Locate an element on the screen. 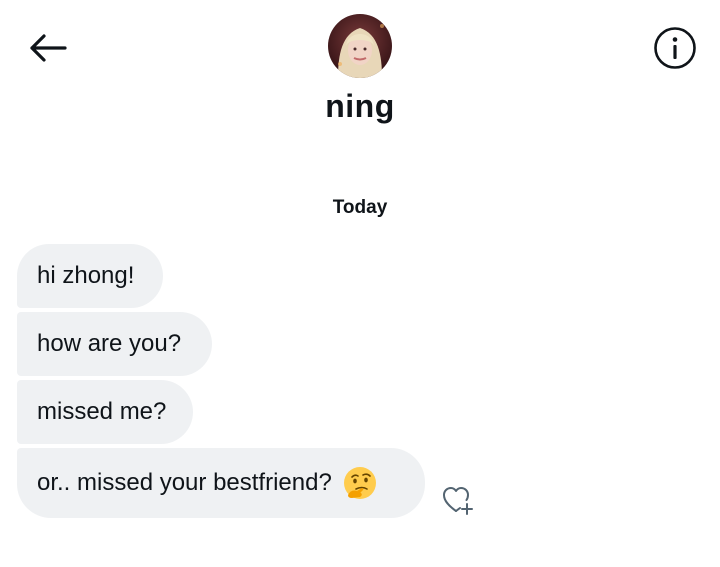 The width and height of the screenshot is (720, 567). message-bubble: how are you? is located at coordinates (114, 344).